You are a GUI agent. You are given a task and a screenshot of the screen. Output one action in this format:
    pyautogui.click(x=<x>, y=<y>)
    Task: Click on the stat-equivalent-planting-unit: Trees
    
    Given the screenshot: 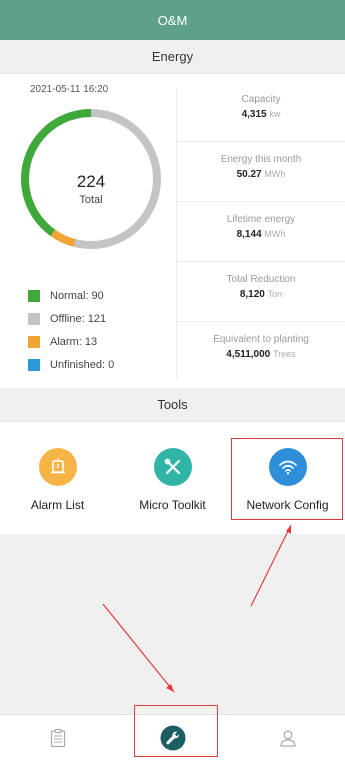 What is the action you would take?
    pyautogui.click(x=284, y=354)
    